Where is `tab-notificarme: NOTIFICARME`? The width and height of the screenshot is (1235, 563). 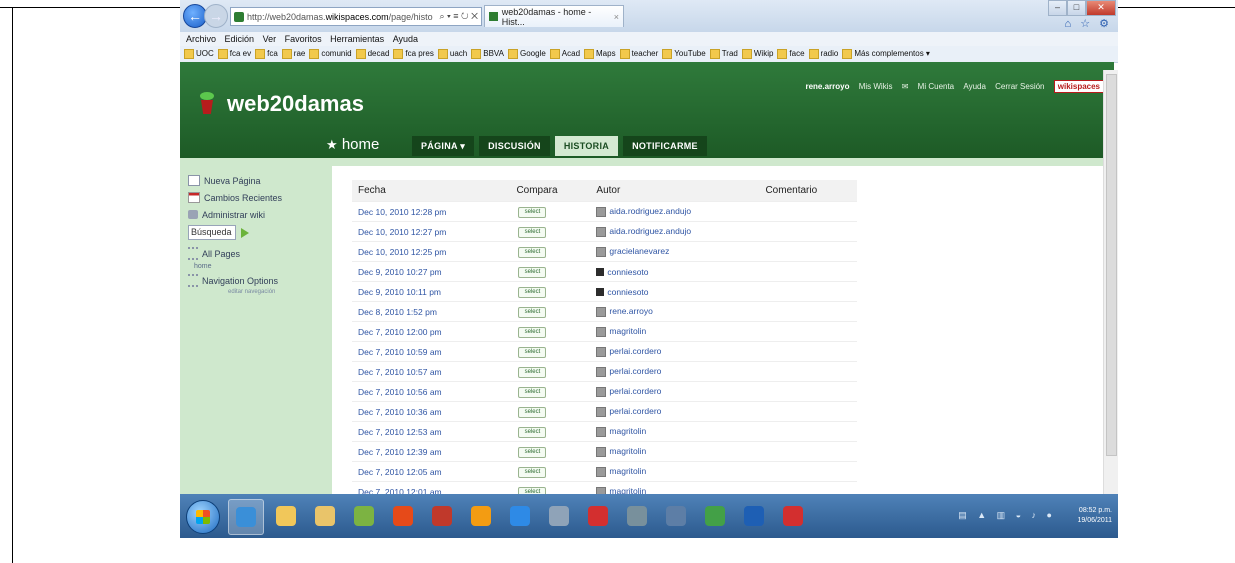
tab-notificarme: NOTIFICARME is located at coordinates (665, 146).